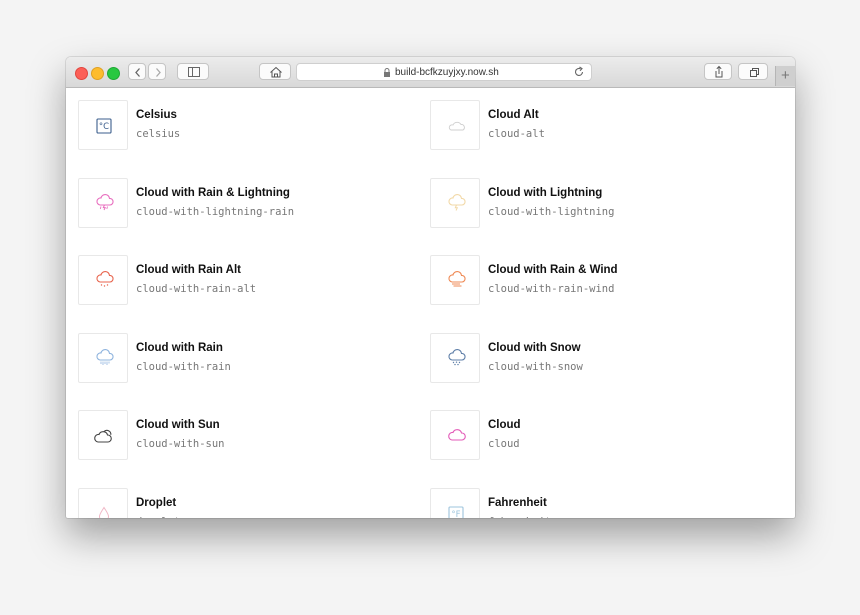  I want to click on tabs-overview-button, so click(753, 71).